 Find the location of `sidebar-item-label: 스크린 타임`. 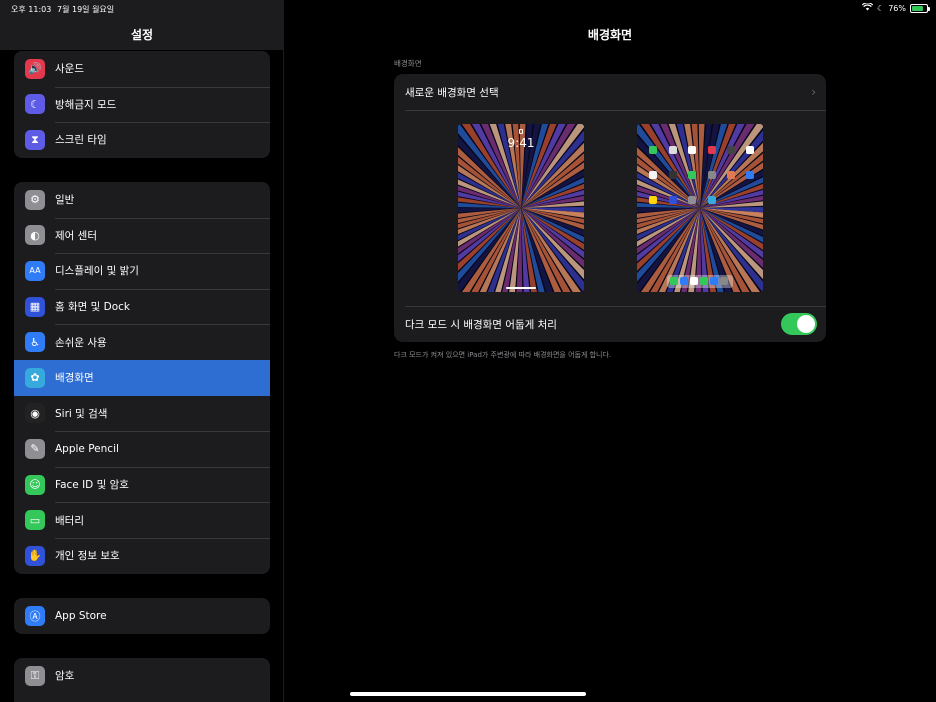

sidebar-item-label: 스크린 타임 is located at coordinates (81, 140).